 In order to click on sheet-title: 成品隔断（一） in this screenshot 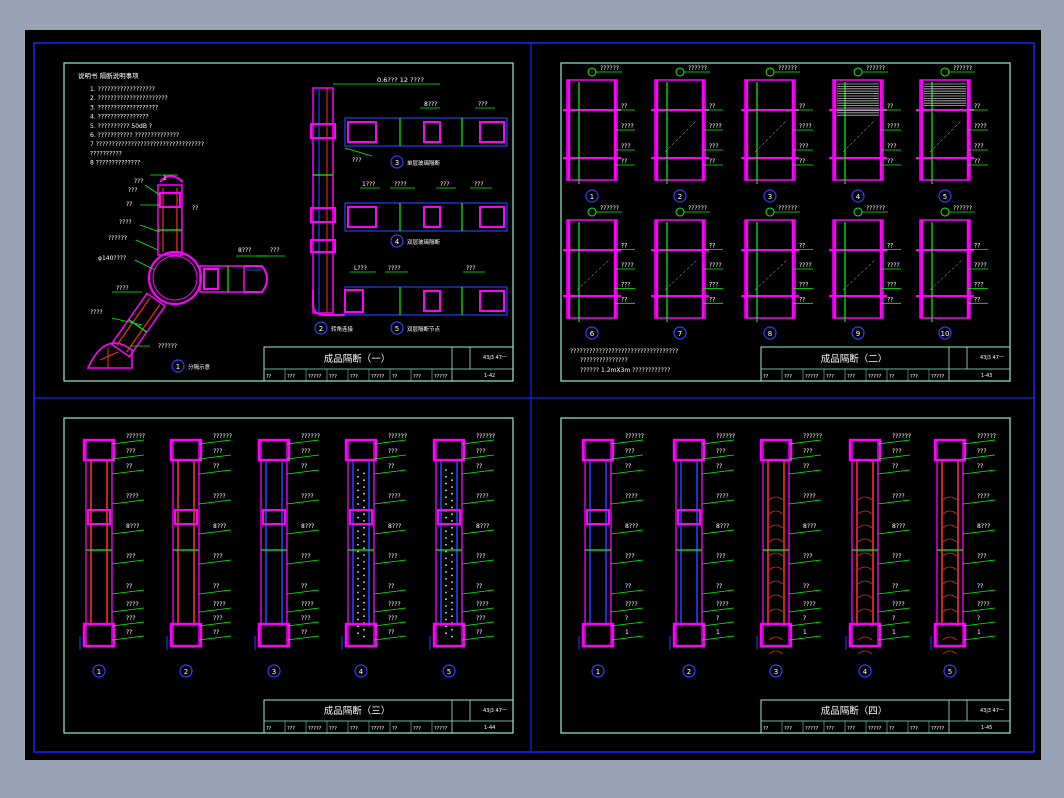, I will do `click(357, 359)`.